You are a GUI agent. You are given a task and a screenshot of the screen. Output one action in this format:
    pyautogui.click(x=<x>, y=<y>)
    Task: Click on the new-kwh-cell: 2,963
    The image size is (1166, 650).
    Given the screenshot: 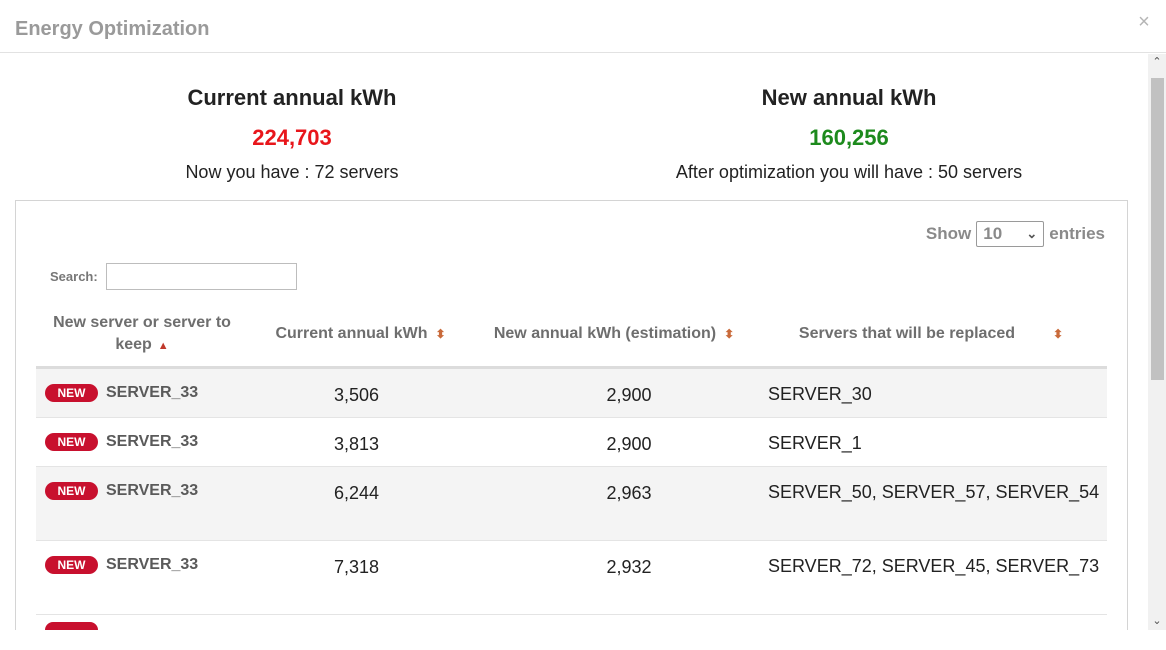 What is the action you would take?
    pyautogui.click(x=629, y=492)
    